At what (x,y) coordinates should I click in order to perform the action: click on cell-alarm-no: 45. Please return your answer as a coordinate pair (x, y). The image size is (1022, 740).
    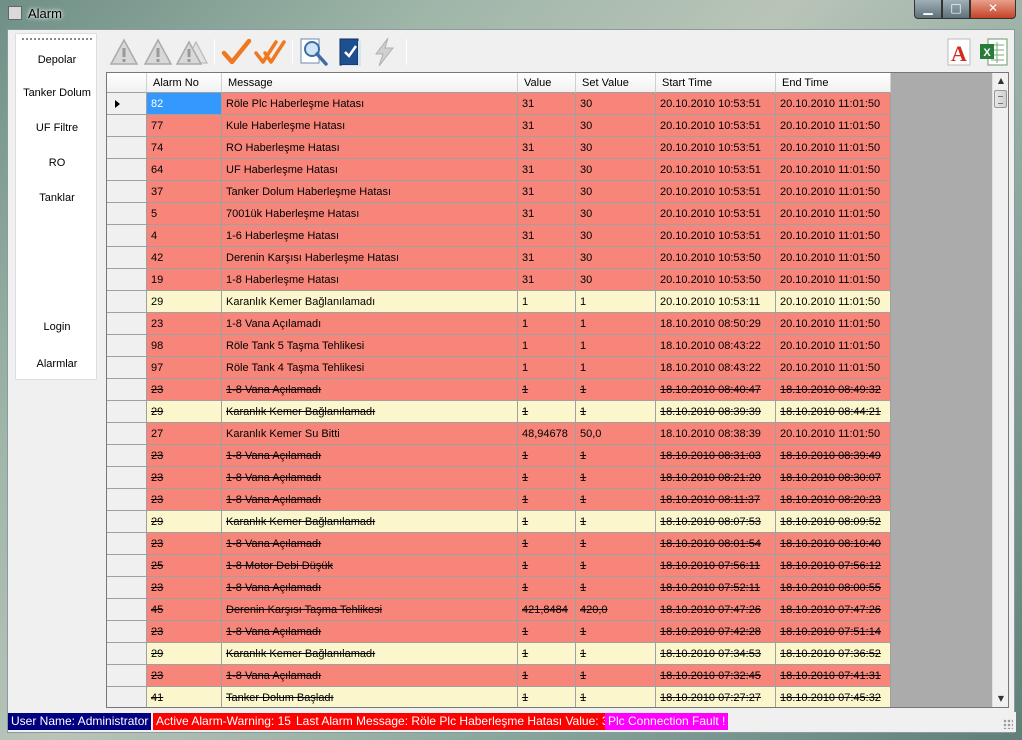
    Looking at the image, I should click on (184, 610).